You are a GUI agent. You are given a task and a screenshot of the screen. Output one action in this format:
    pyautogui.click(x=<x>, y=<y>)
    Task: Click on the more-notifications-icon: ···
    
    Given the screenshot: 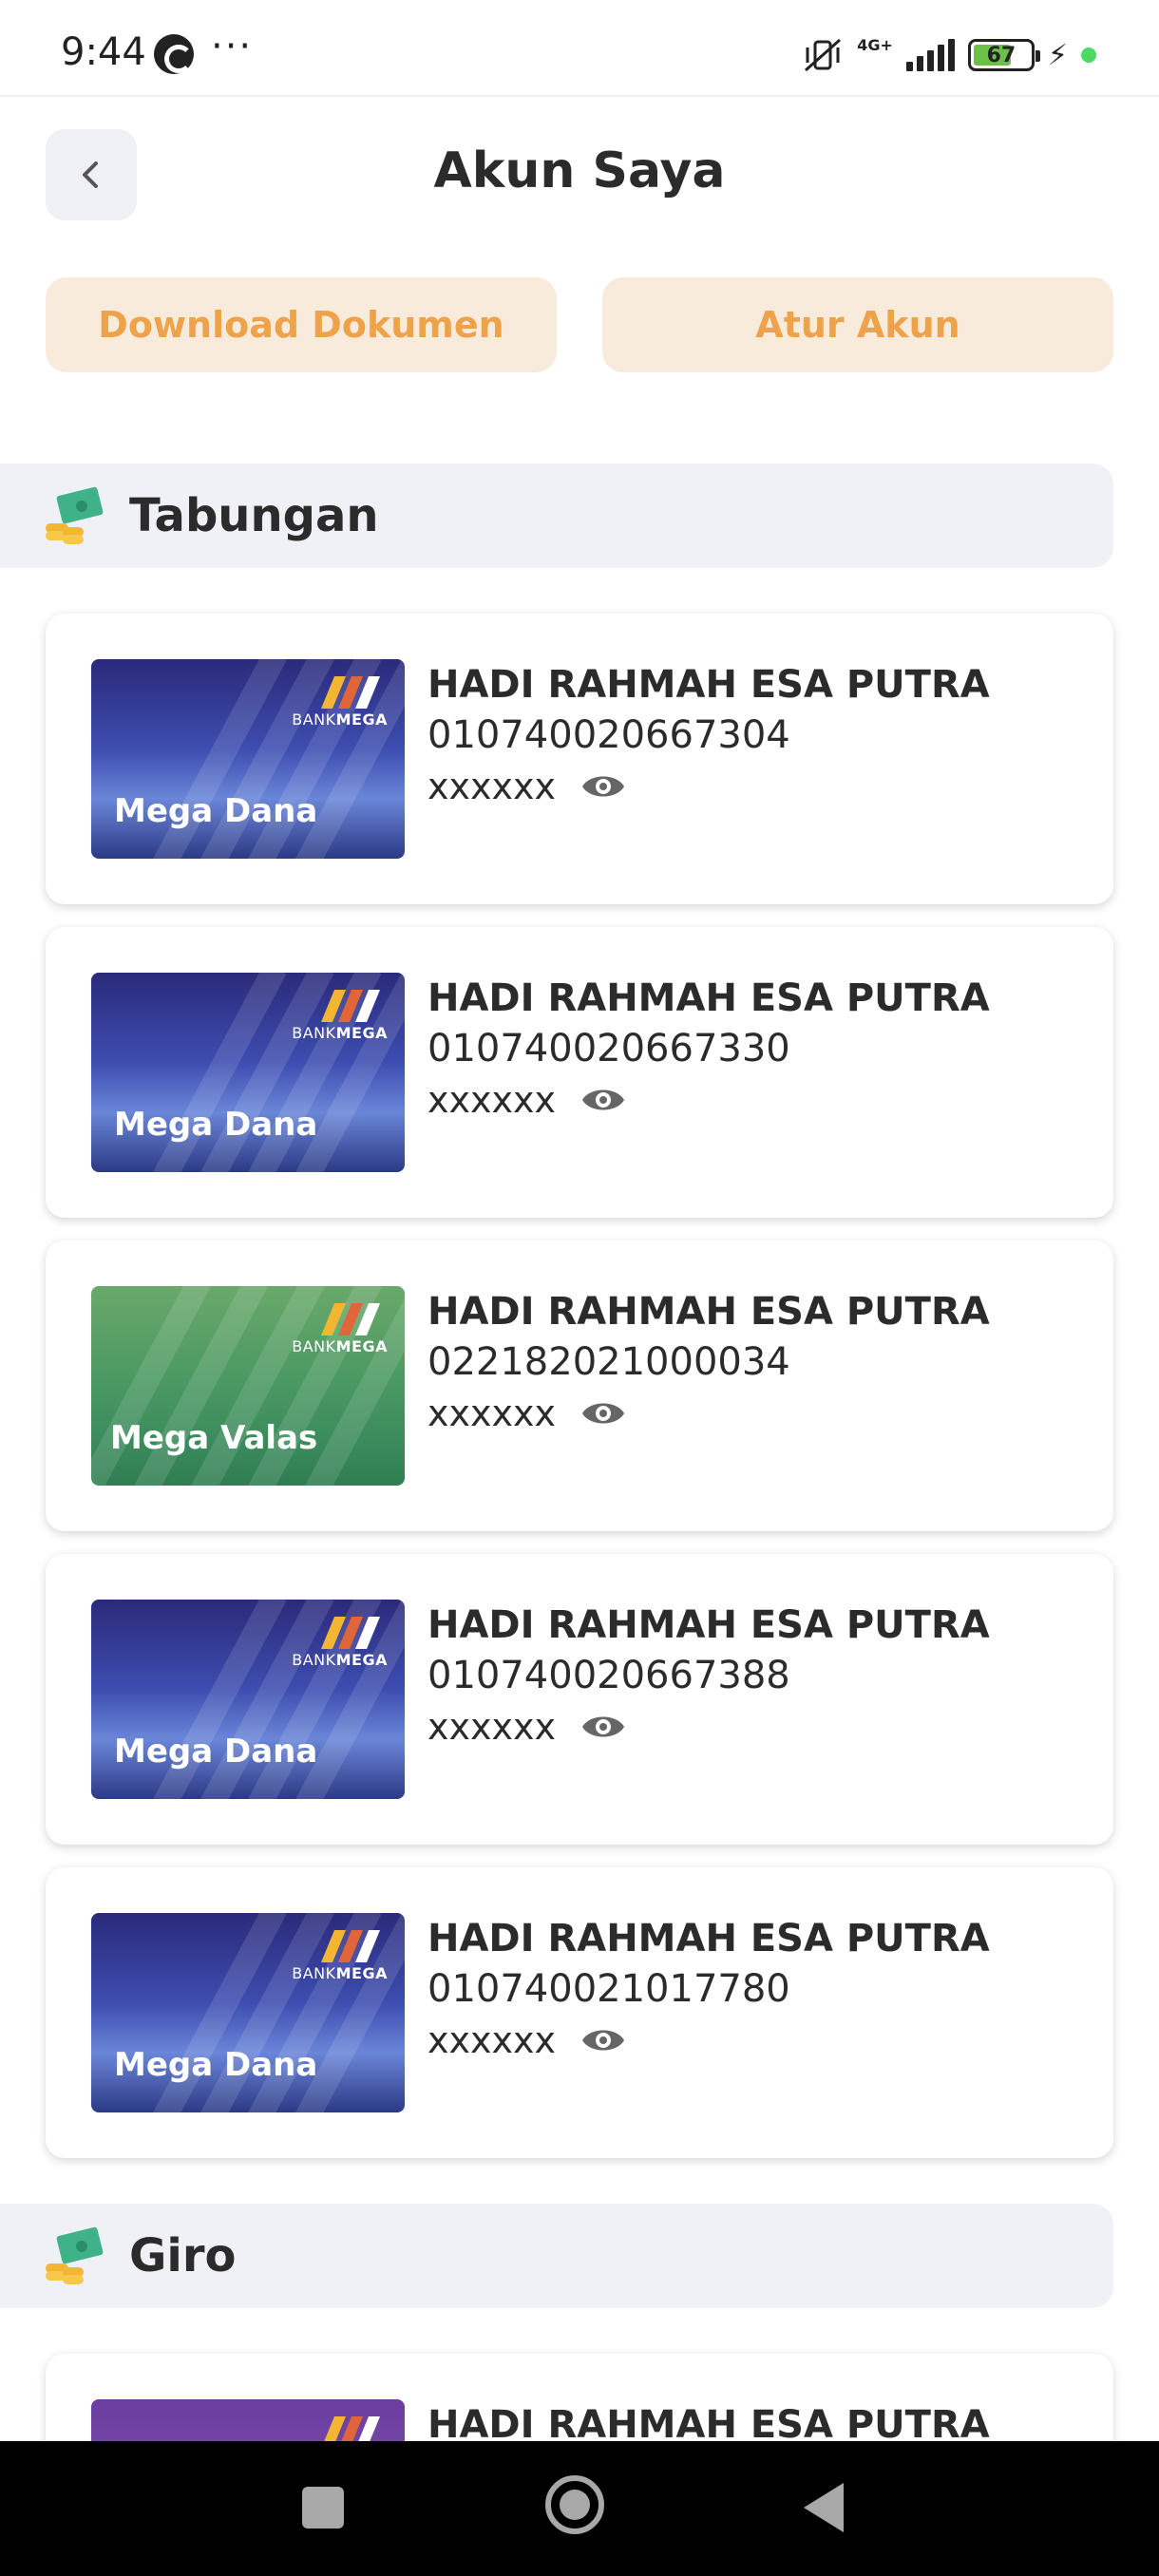 What is the action you would take?
    pyautogui.click(x=232, y=46)
    